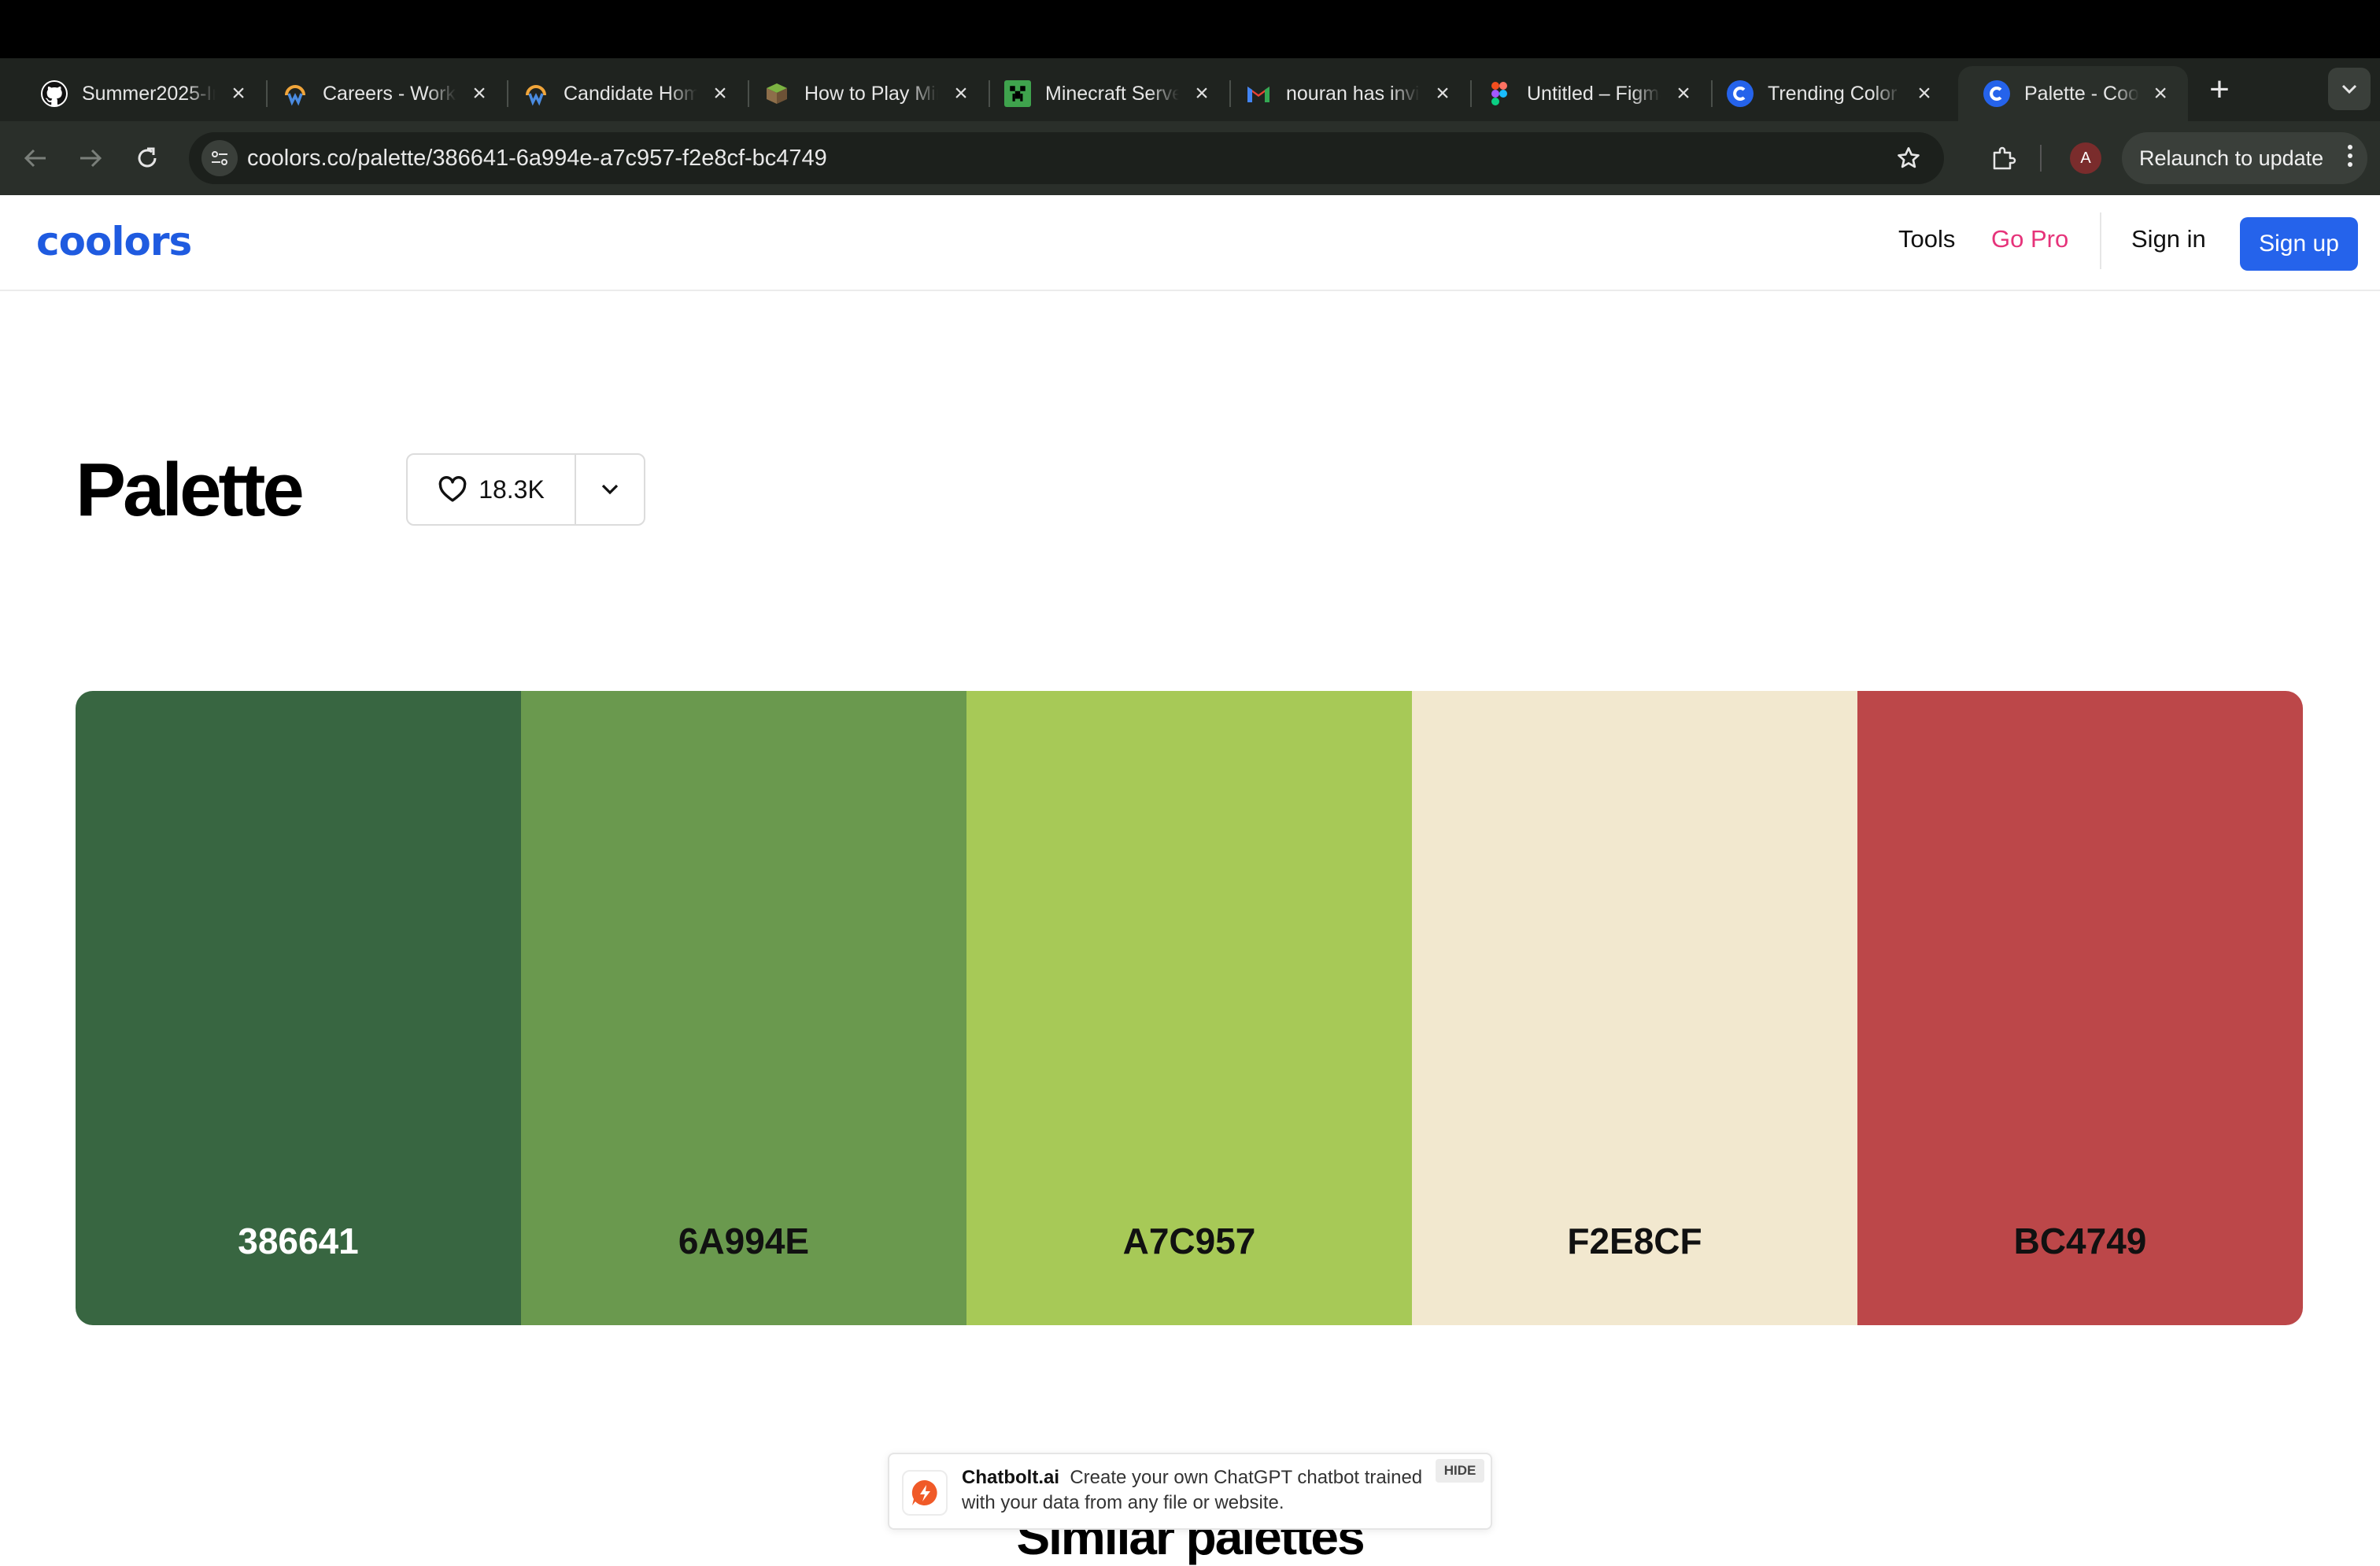 Image resolution: width=2380 pixels, height=1566 pixels. I want to click on site-header: coolors Tools Go Pro Sign in Sign up, so click(1190, 243).